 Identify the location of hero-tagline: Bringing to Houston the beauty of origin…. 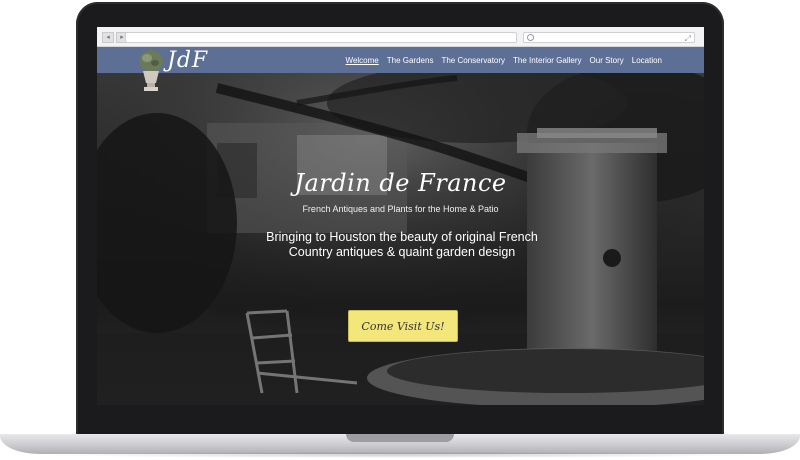
(402, 244).